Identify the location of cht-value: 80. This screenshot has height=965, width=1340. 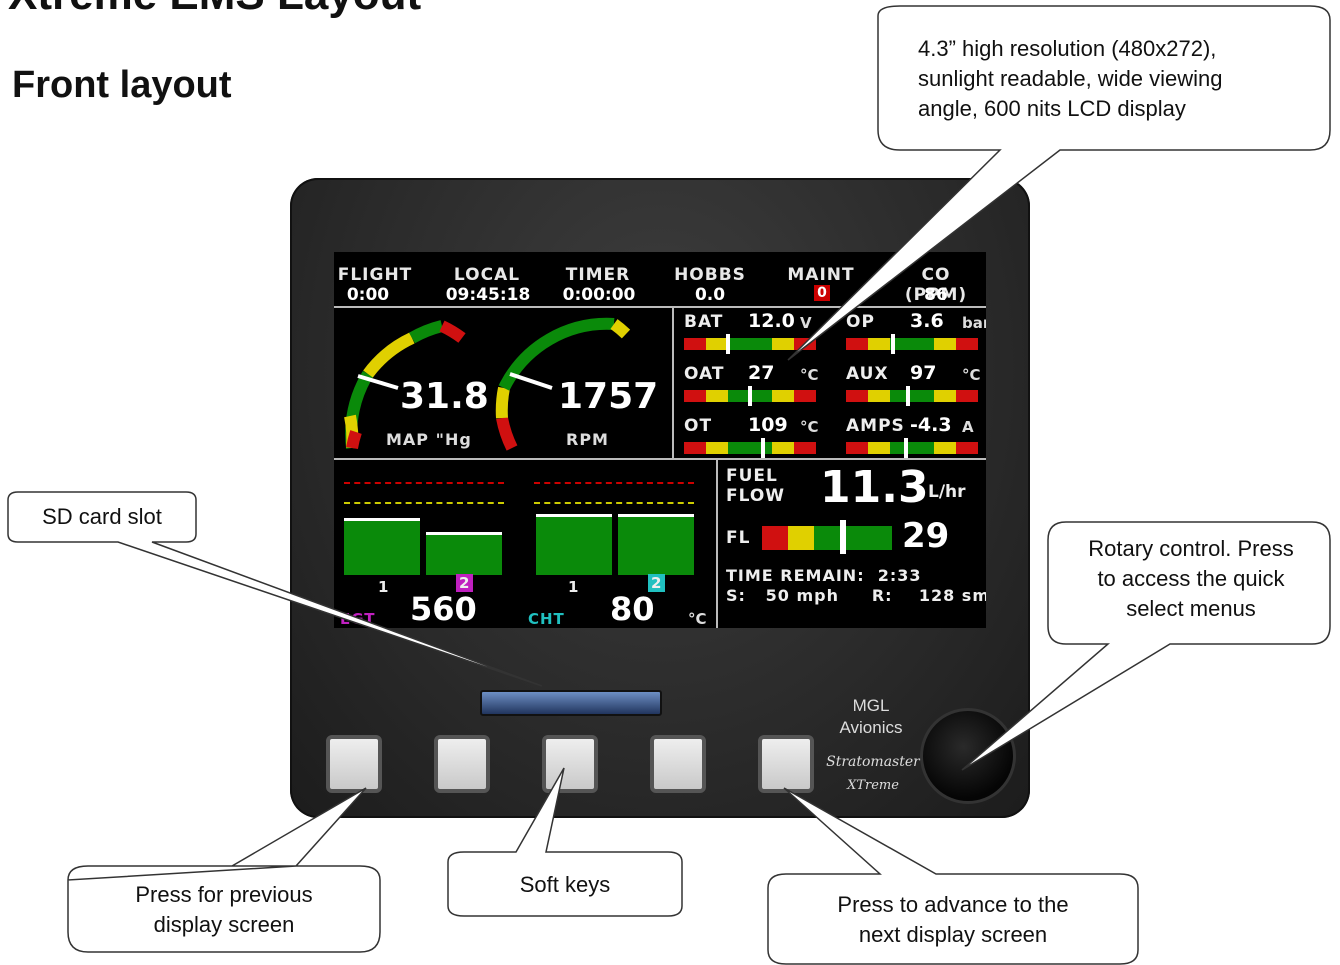
(632, 609).